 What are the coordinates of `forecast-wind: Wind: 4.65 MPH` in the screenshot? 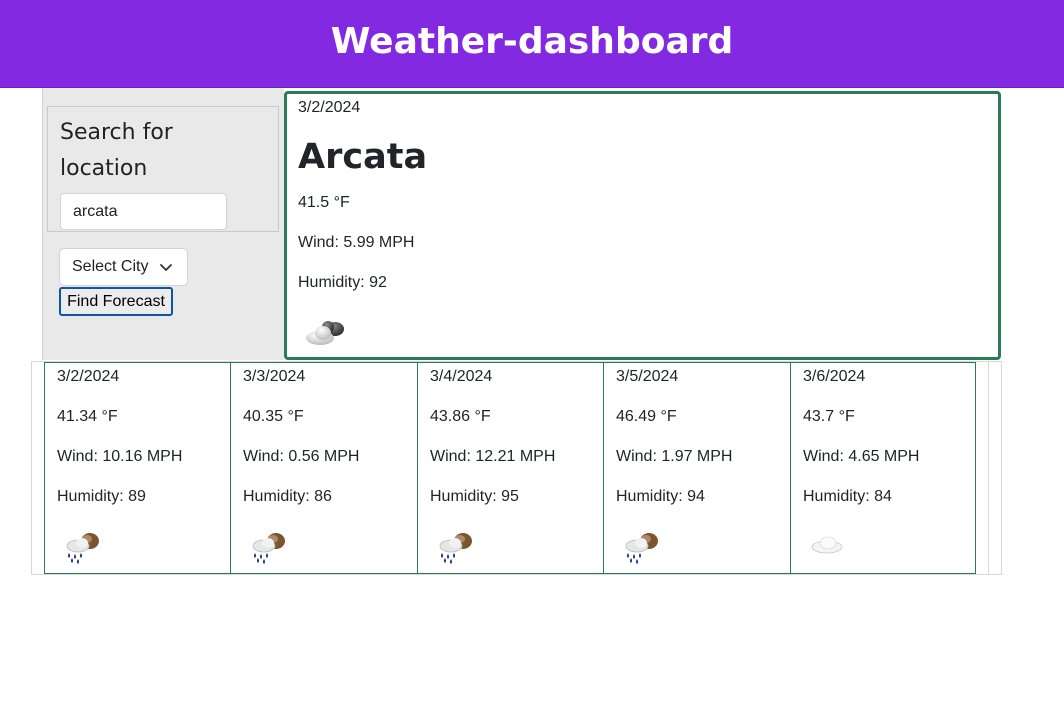 It's located at (861, 456).